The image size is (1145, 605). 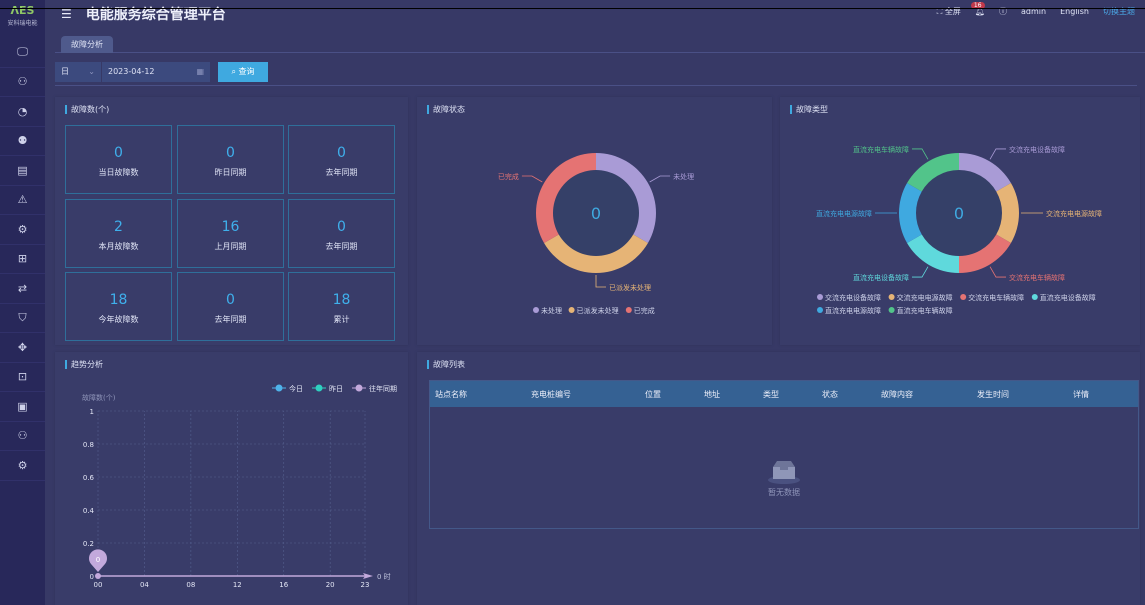 I want to click on date-picker: 2023-04-12 ▦, so click(x=156, y=72).